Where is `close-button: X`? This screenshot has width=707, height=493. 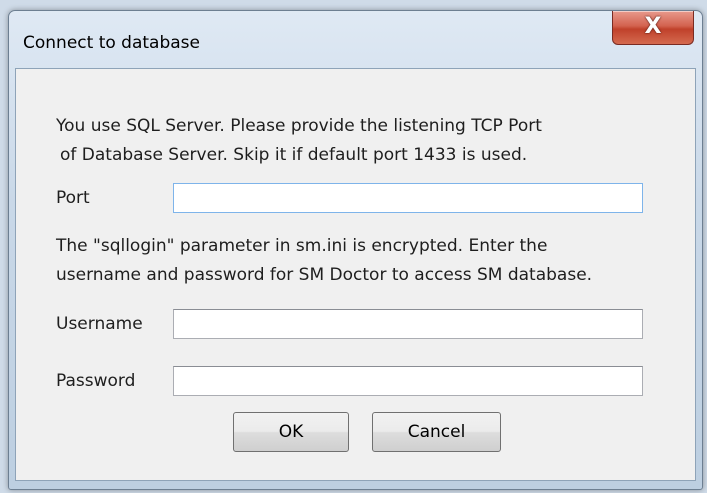 close-button: X is located at coordinates (653, 28).